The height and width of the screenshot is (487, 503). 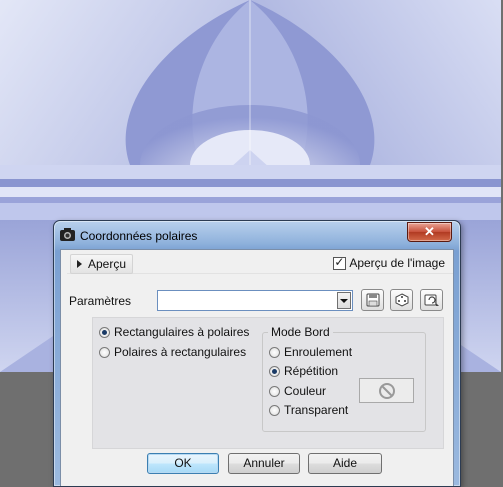 What do you see at coordinates (104, 352) in the screenshot?
I see `radio-polar-to-rect` at bounding box center [104, 352].